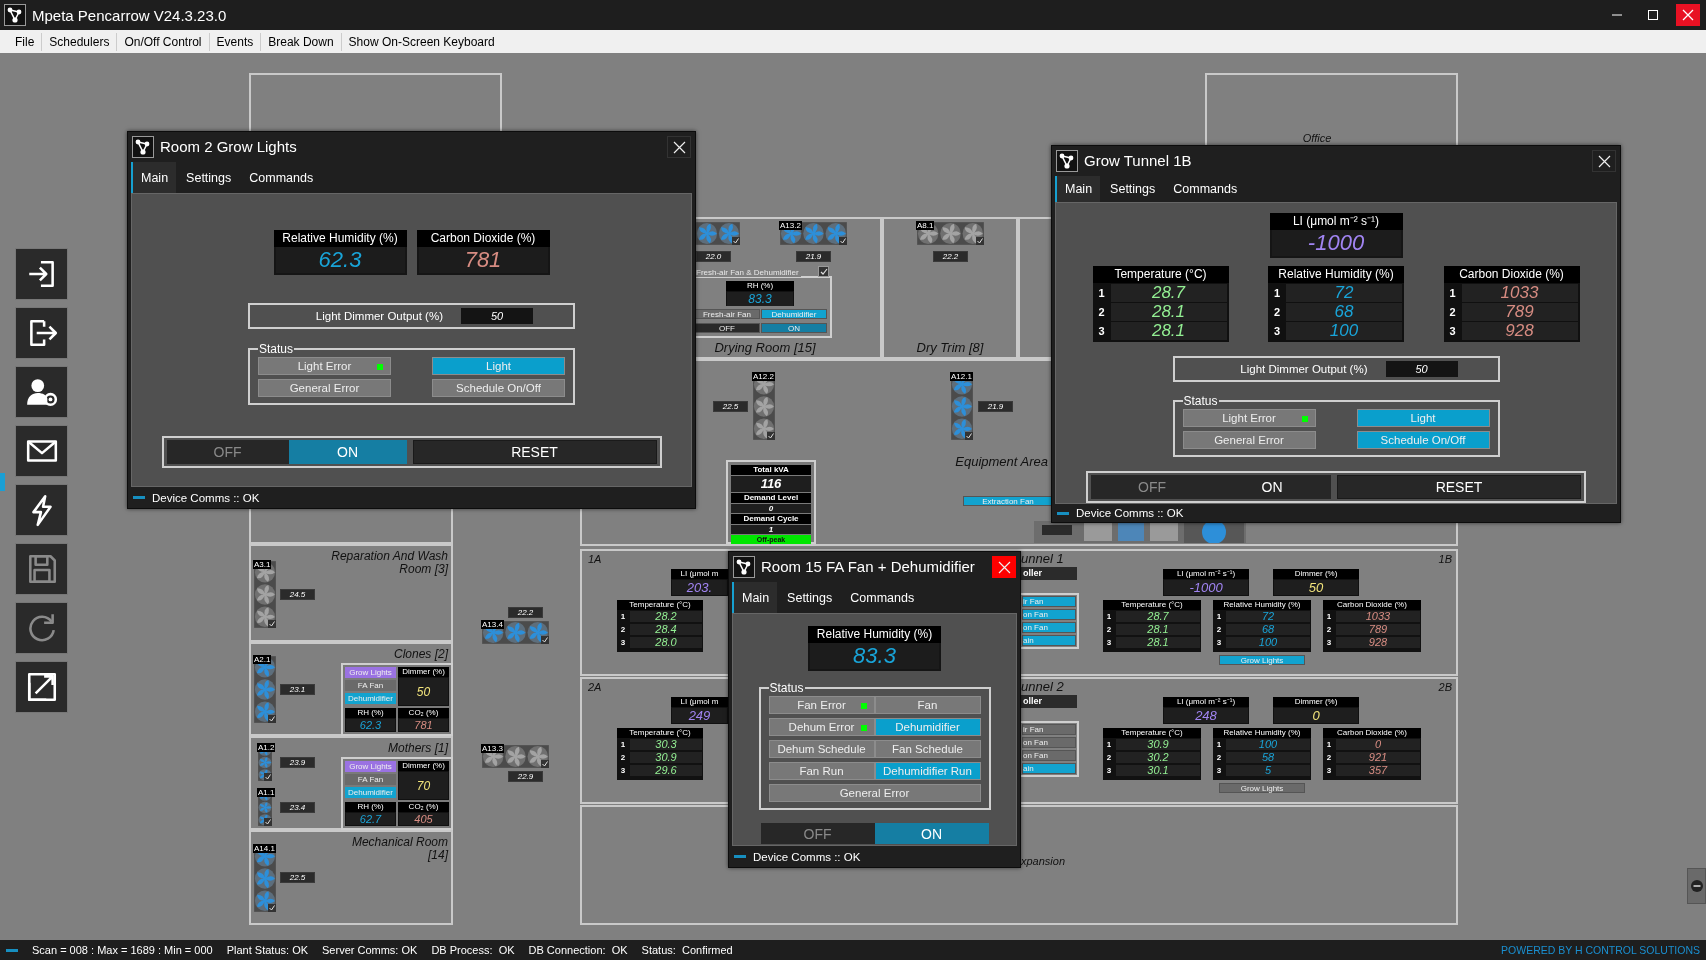  I want to click on temperature-reading: 24.5, so click(297, 594).